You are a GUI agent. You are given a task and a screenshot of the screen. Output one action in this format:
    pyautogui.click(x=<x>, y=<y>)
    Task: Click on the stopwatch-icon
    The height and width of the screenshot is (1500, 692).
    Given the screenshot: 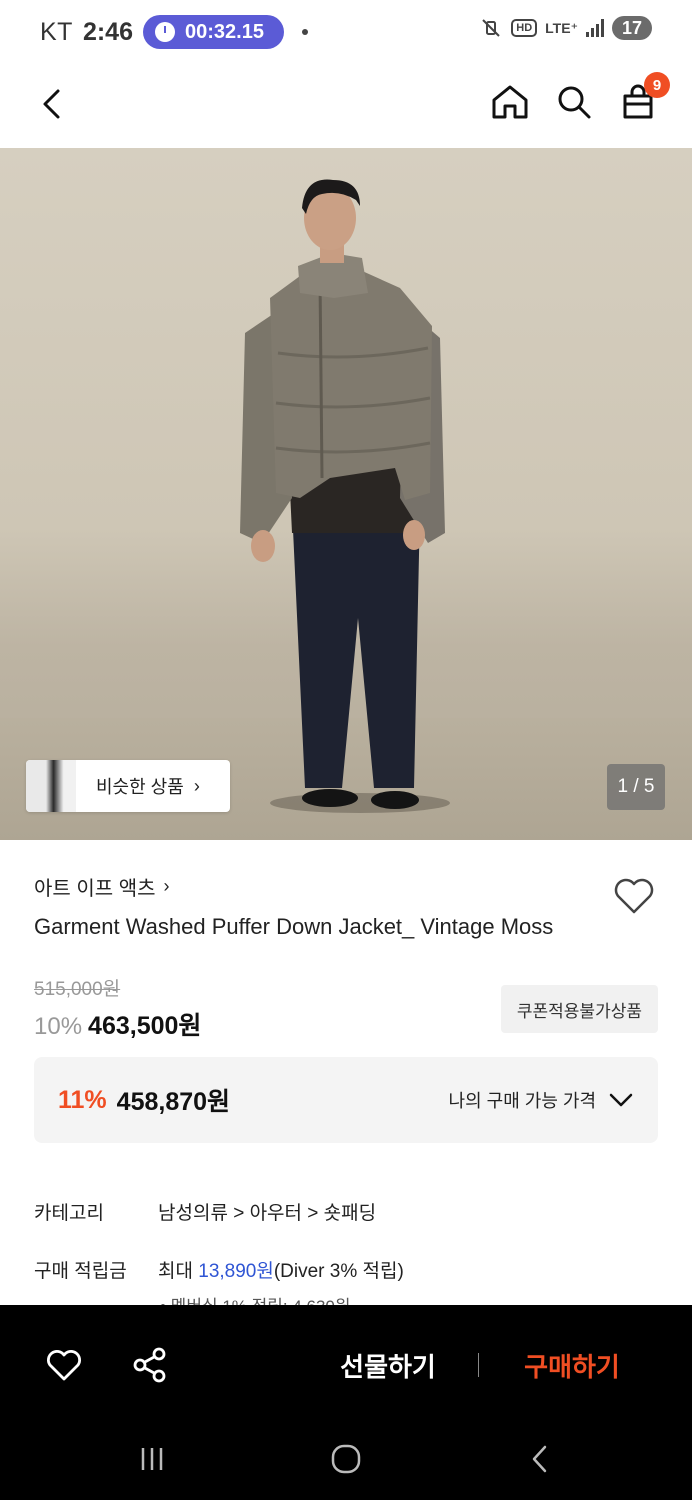 What is the action you would take?
    pyautogui.click(x=165, y=32)
    